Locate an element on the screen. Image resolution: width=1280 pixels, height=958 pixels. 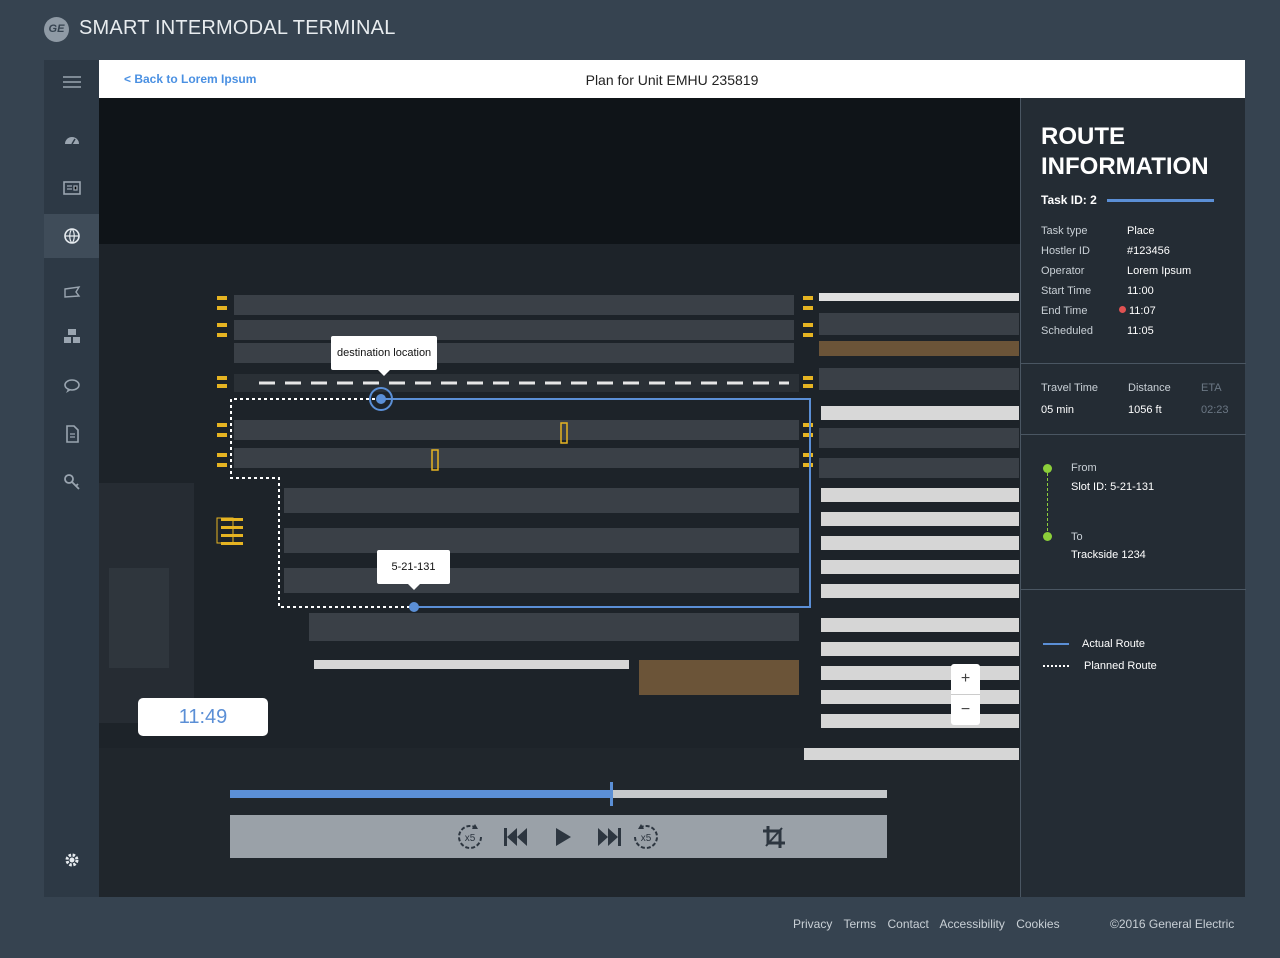
skip-back-icon is located at coordinates (516, 836).